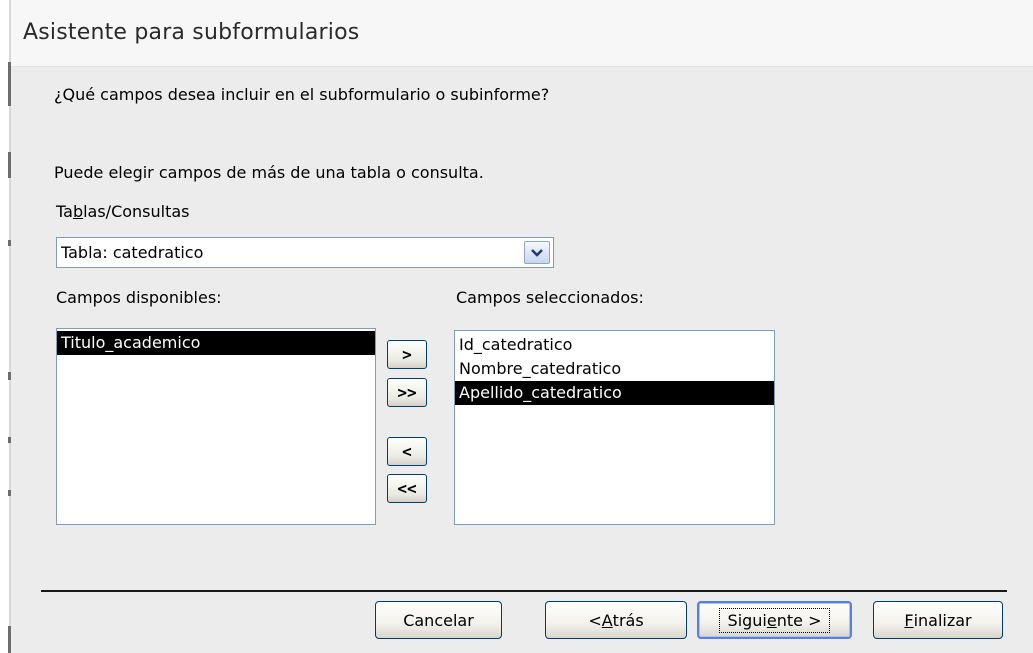  I want to click on finish-button: Finalizar, so click(938, 620).